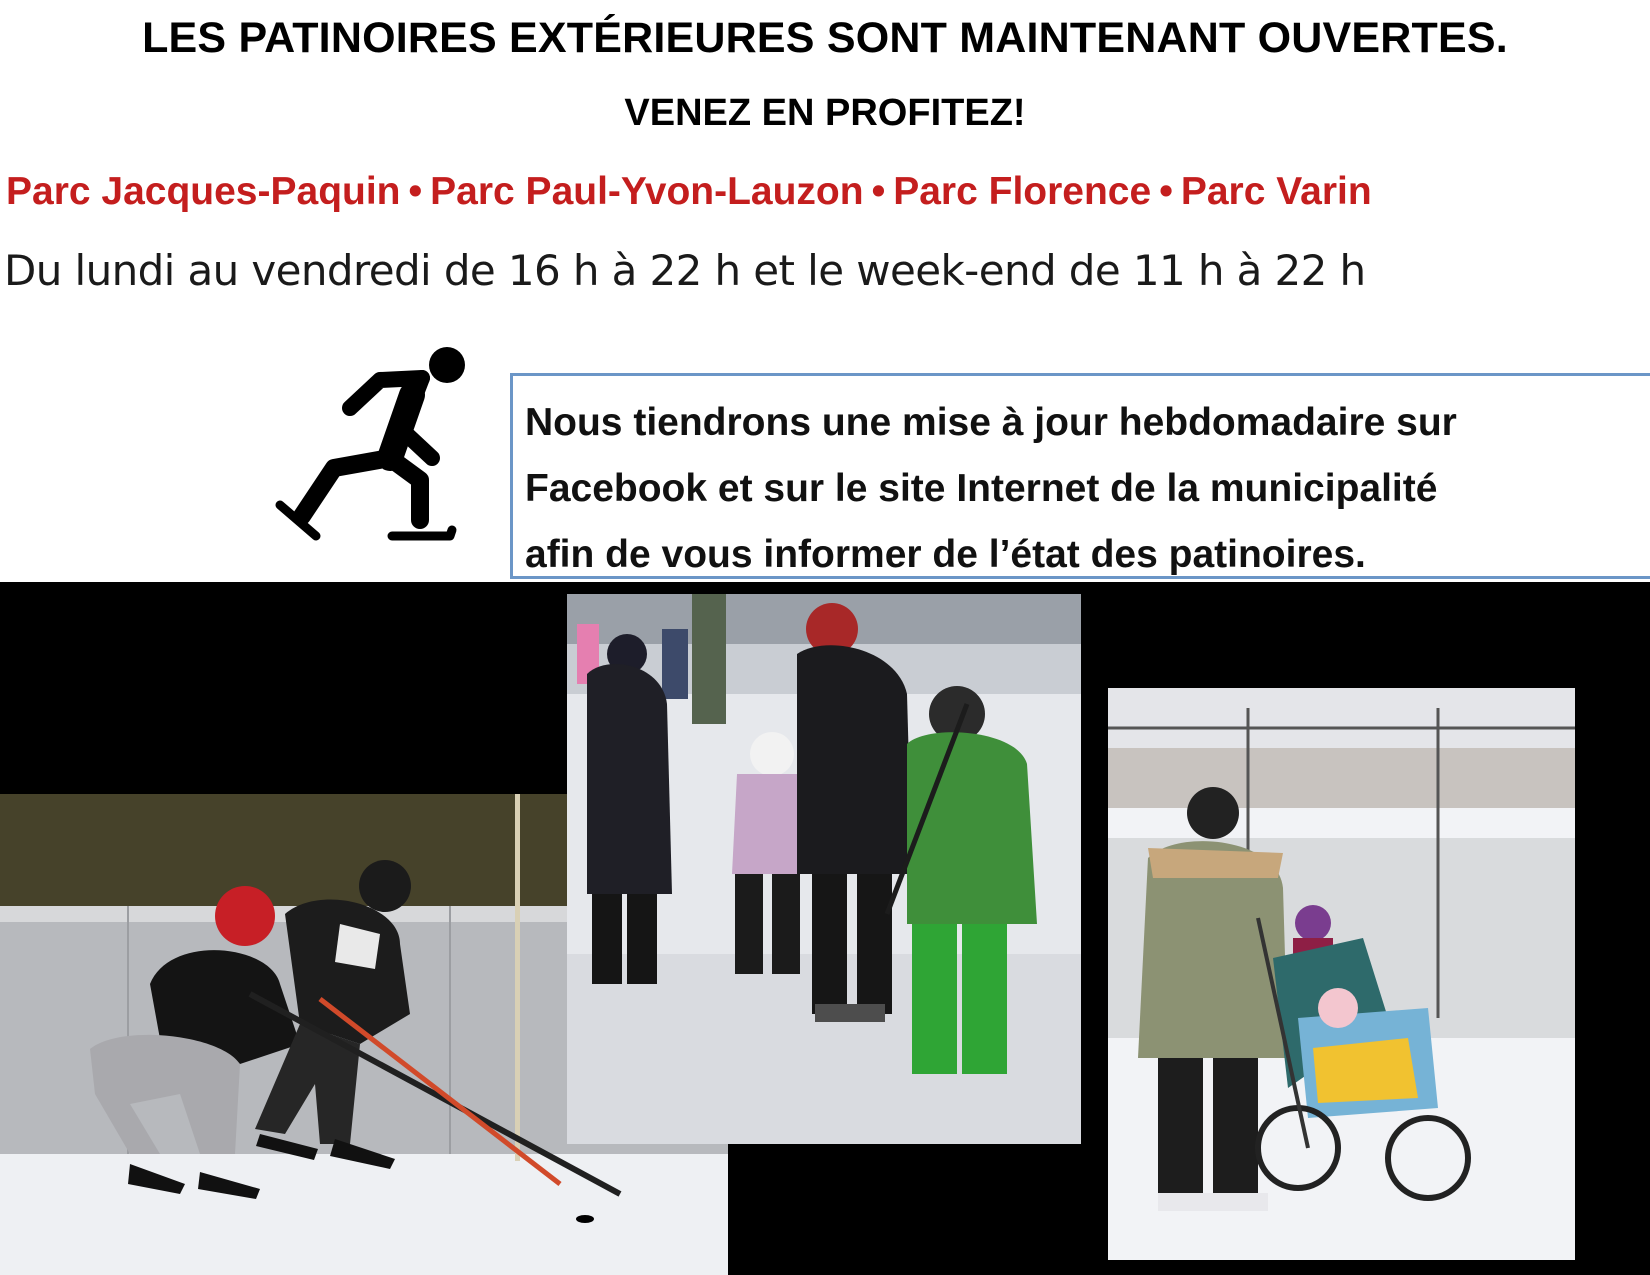 The image size is (1650, 1275). What do you see at coordinates (372, 450) in the screenshot?
I see `ice-skater-icon` at bounding box center [372, 450].